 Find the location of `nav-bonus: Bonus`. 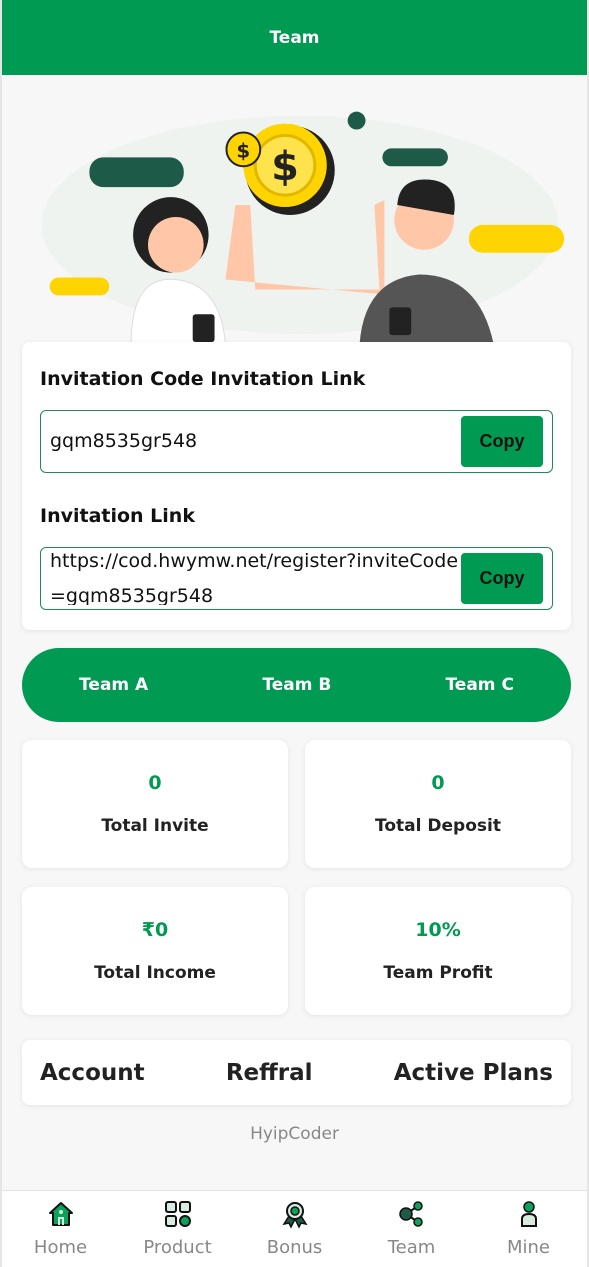

nav-bonus: Bonus is located at coordinates (294, 1229).